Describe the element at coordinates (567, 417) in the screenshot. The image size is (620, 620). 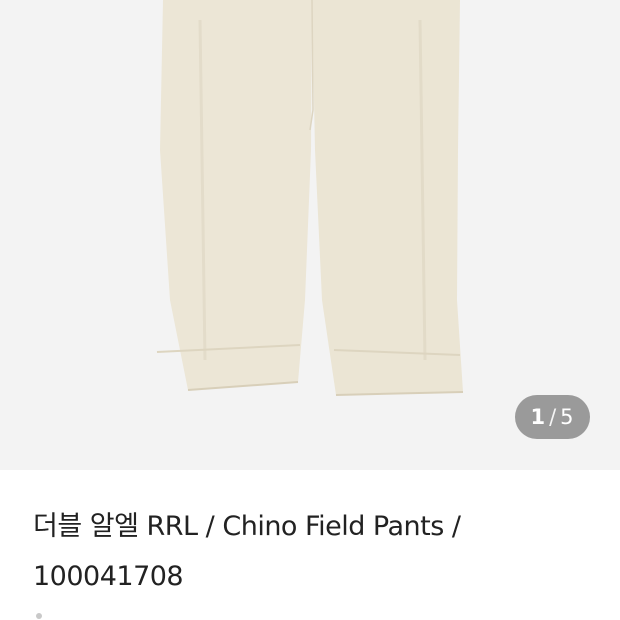
I see `total-image-count: 5` at that location.